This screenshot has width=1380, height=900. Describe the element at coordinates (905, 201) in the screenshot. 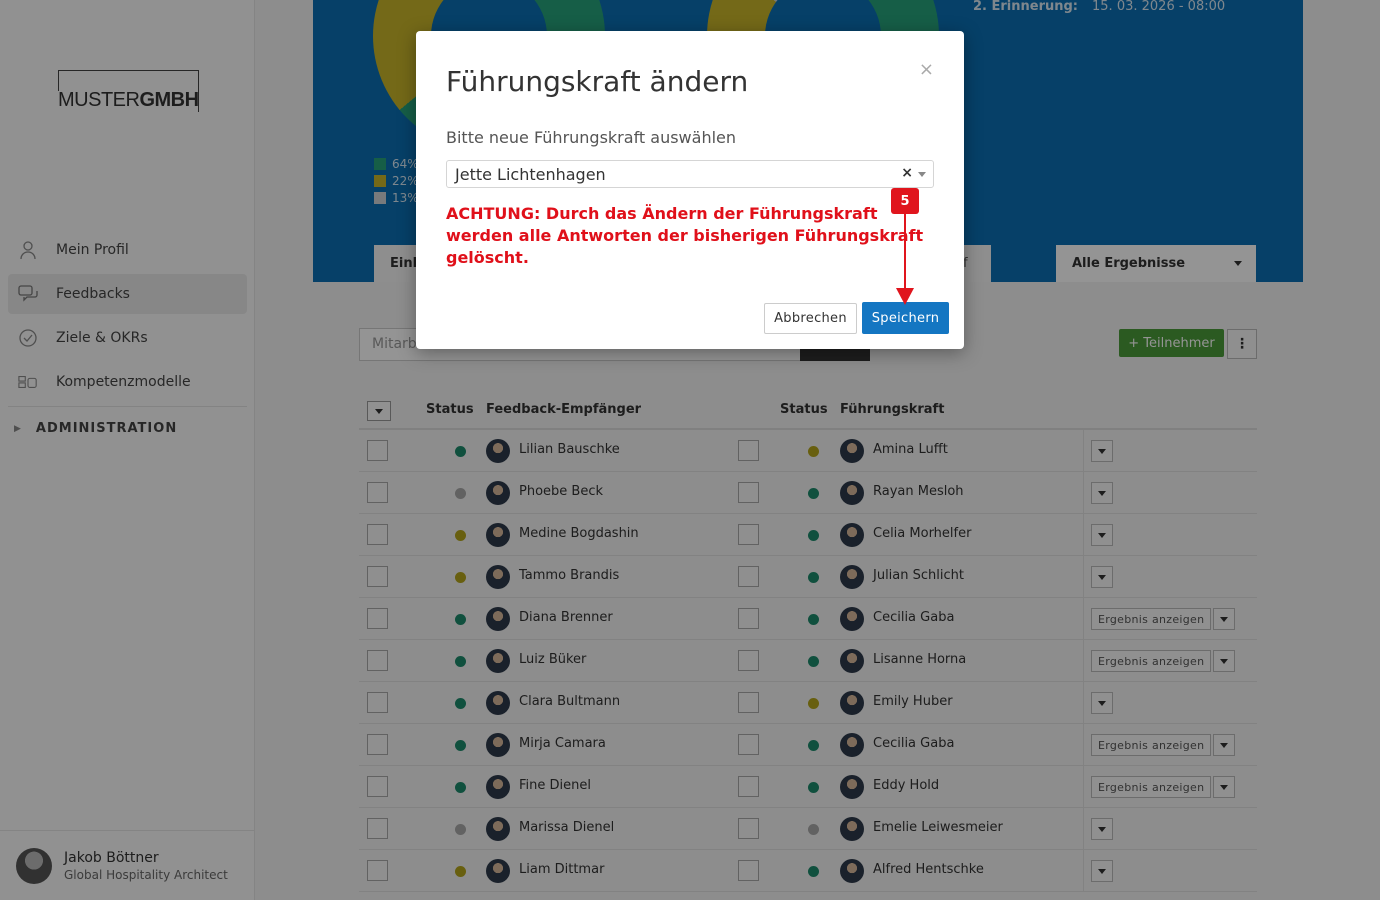

I see `step-badge: 5` at that location.